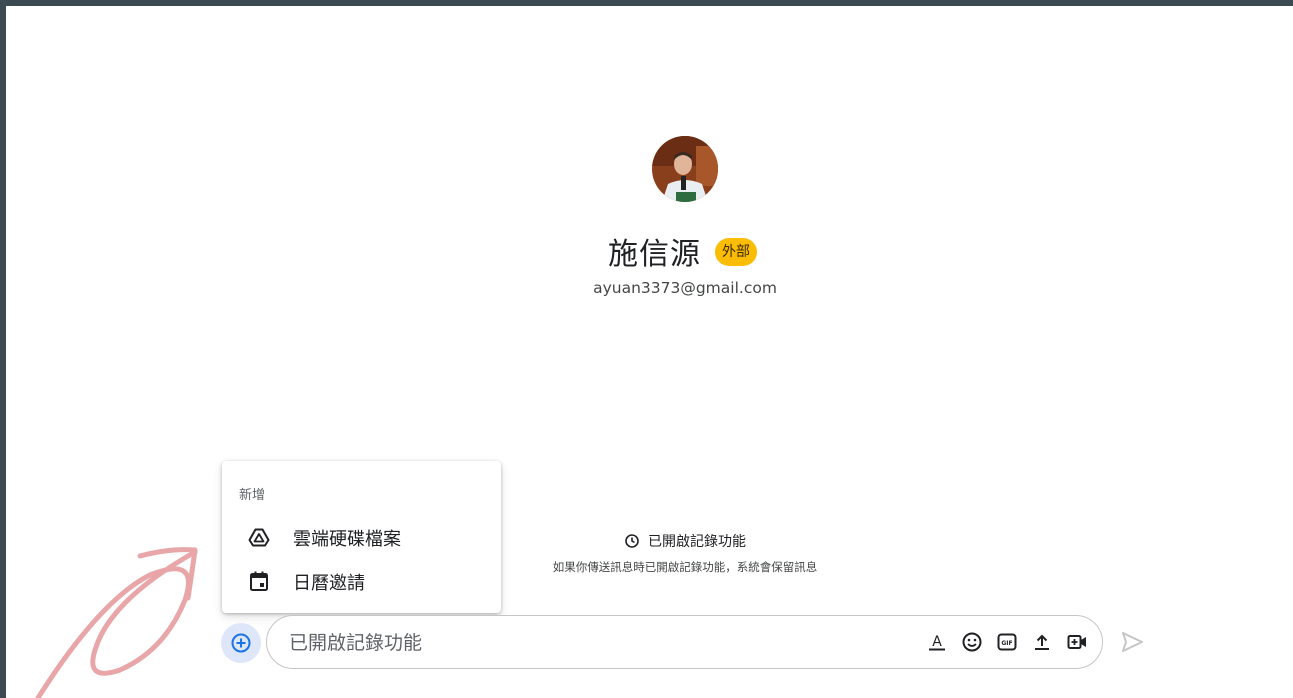 The image size is (1293, 698). I want to click on contact-email: ayuan3373@gmail.com, so click(685, 288).